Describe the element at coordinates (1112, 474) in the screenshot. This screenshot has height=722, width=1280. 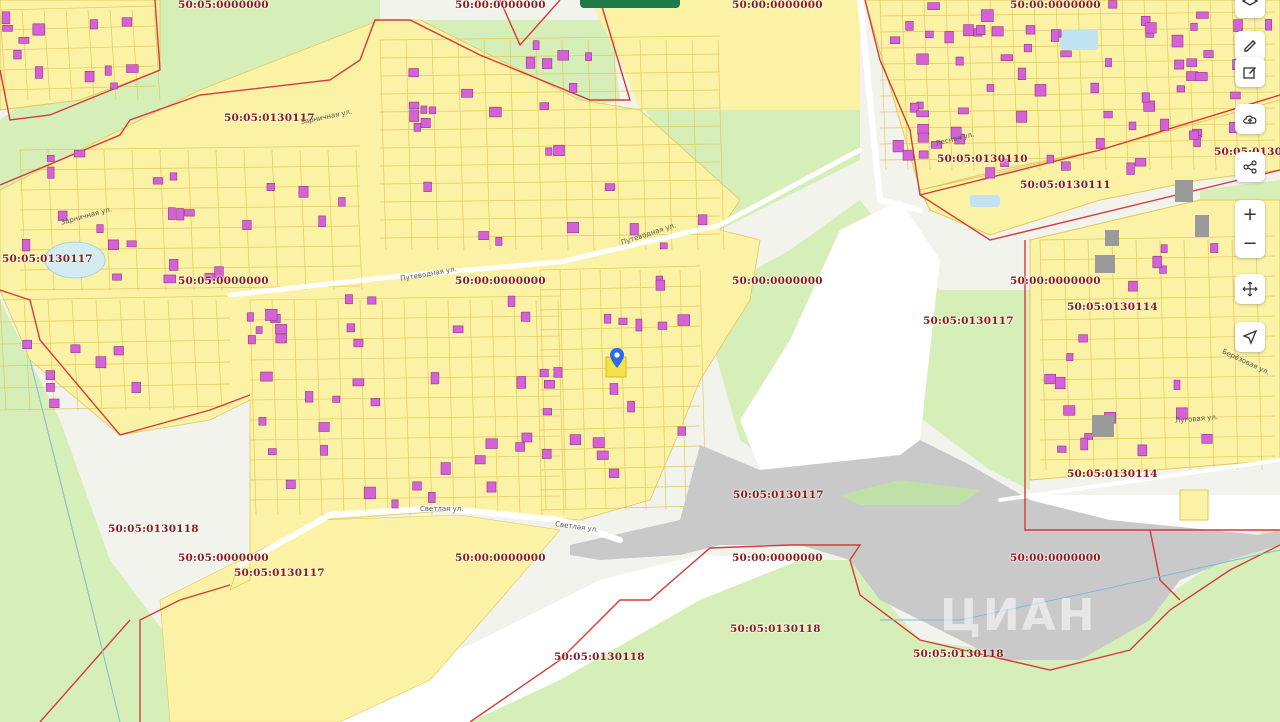
I see `cadastral-number-label: 50:05:0130114` at that location.